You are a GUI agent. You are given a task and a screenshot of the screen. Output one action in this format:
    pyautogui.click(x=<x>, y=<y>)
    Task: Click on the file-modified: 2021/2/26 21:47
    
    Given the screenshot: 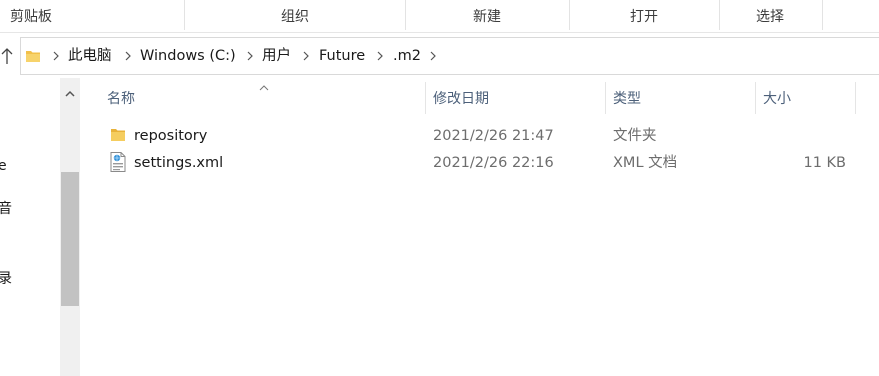 What is the action you would take?
    pyautogui.click(x=493, y=136)
    